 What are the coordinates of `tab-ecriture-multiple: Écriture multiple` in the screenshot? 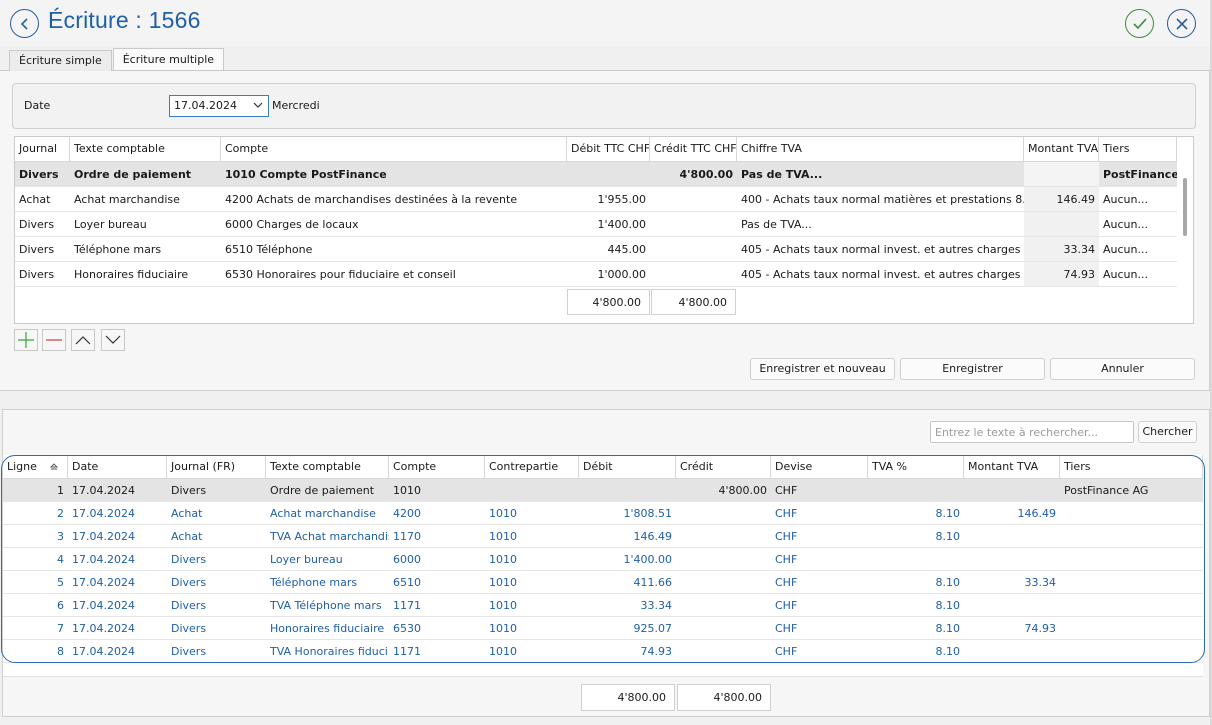 It's located at (168, 59).